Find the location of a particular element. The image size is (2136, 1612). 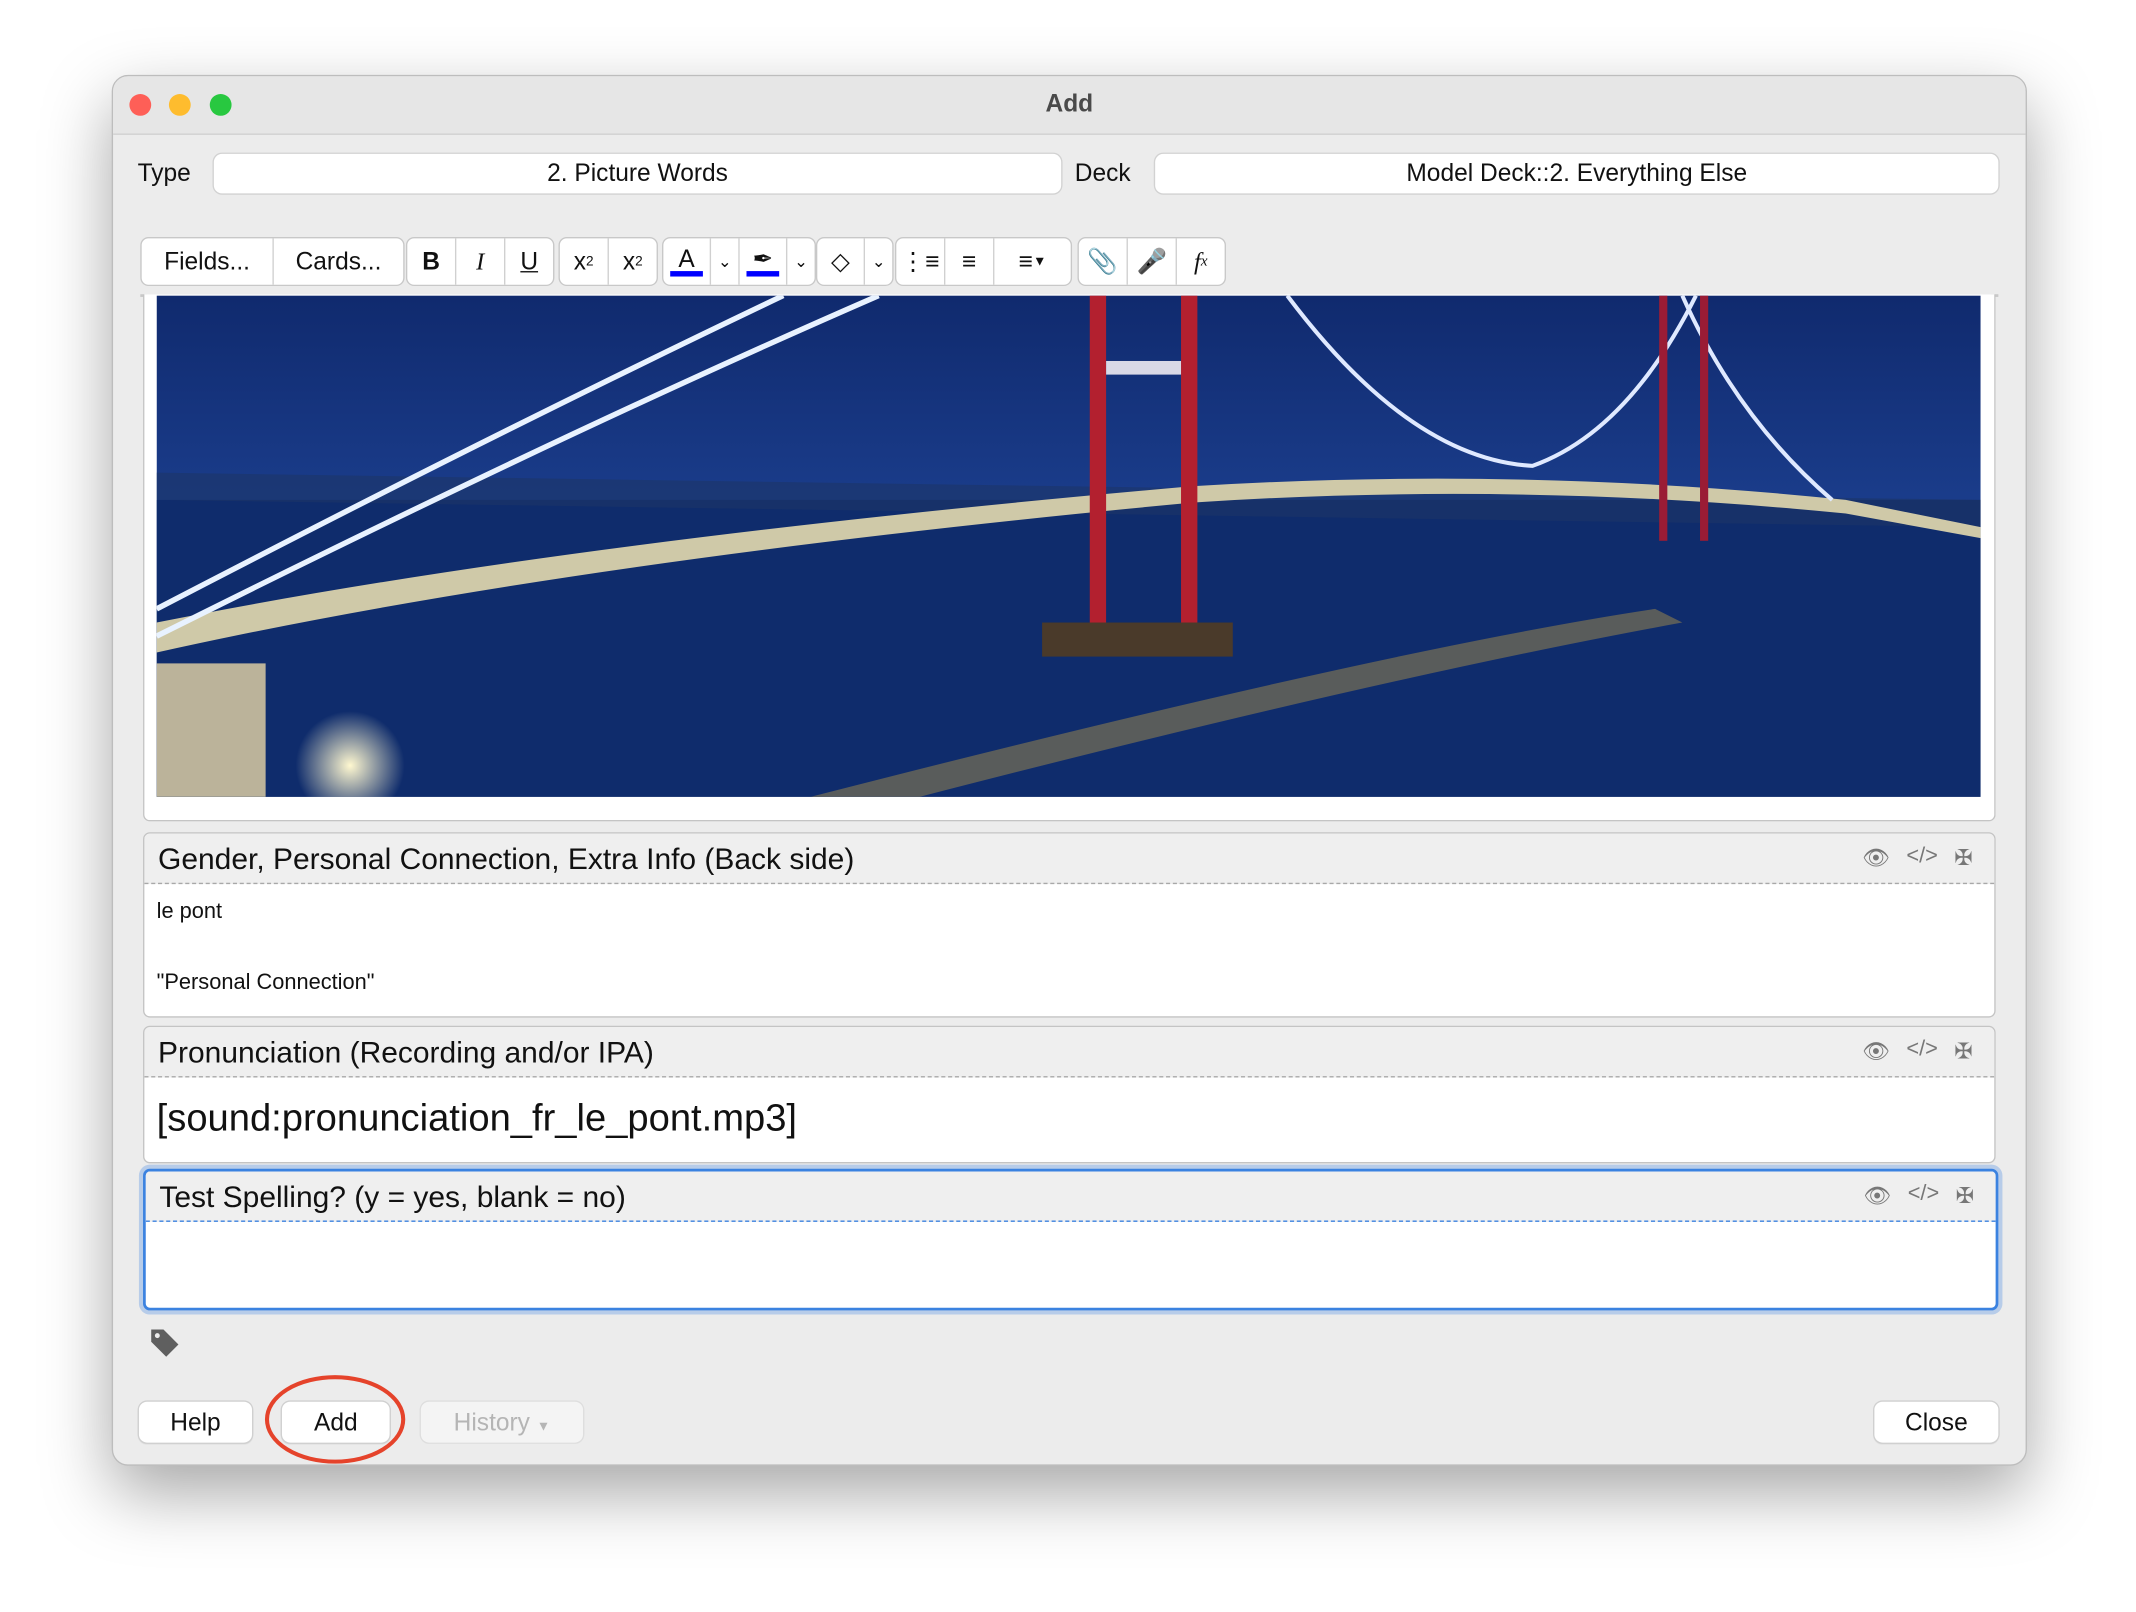

italic-button: I is located at coordinates (481, 261).